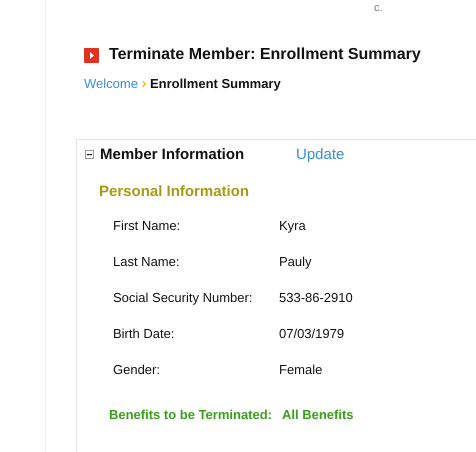 This screenshot has width=476, height=452. I want to click on field-value: 533-86-2910, so click(316, 297).